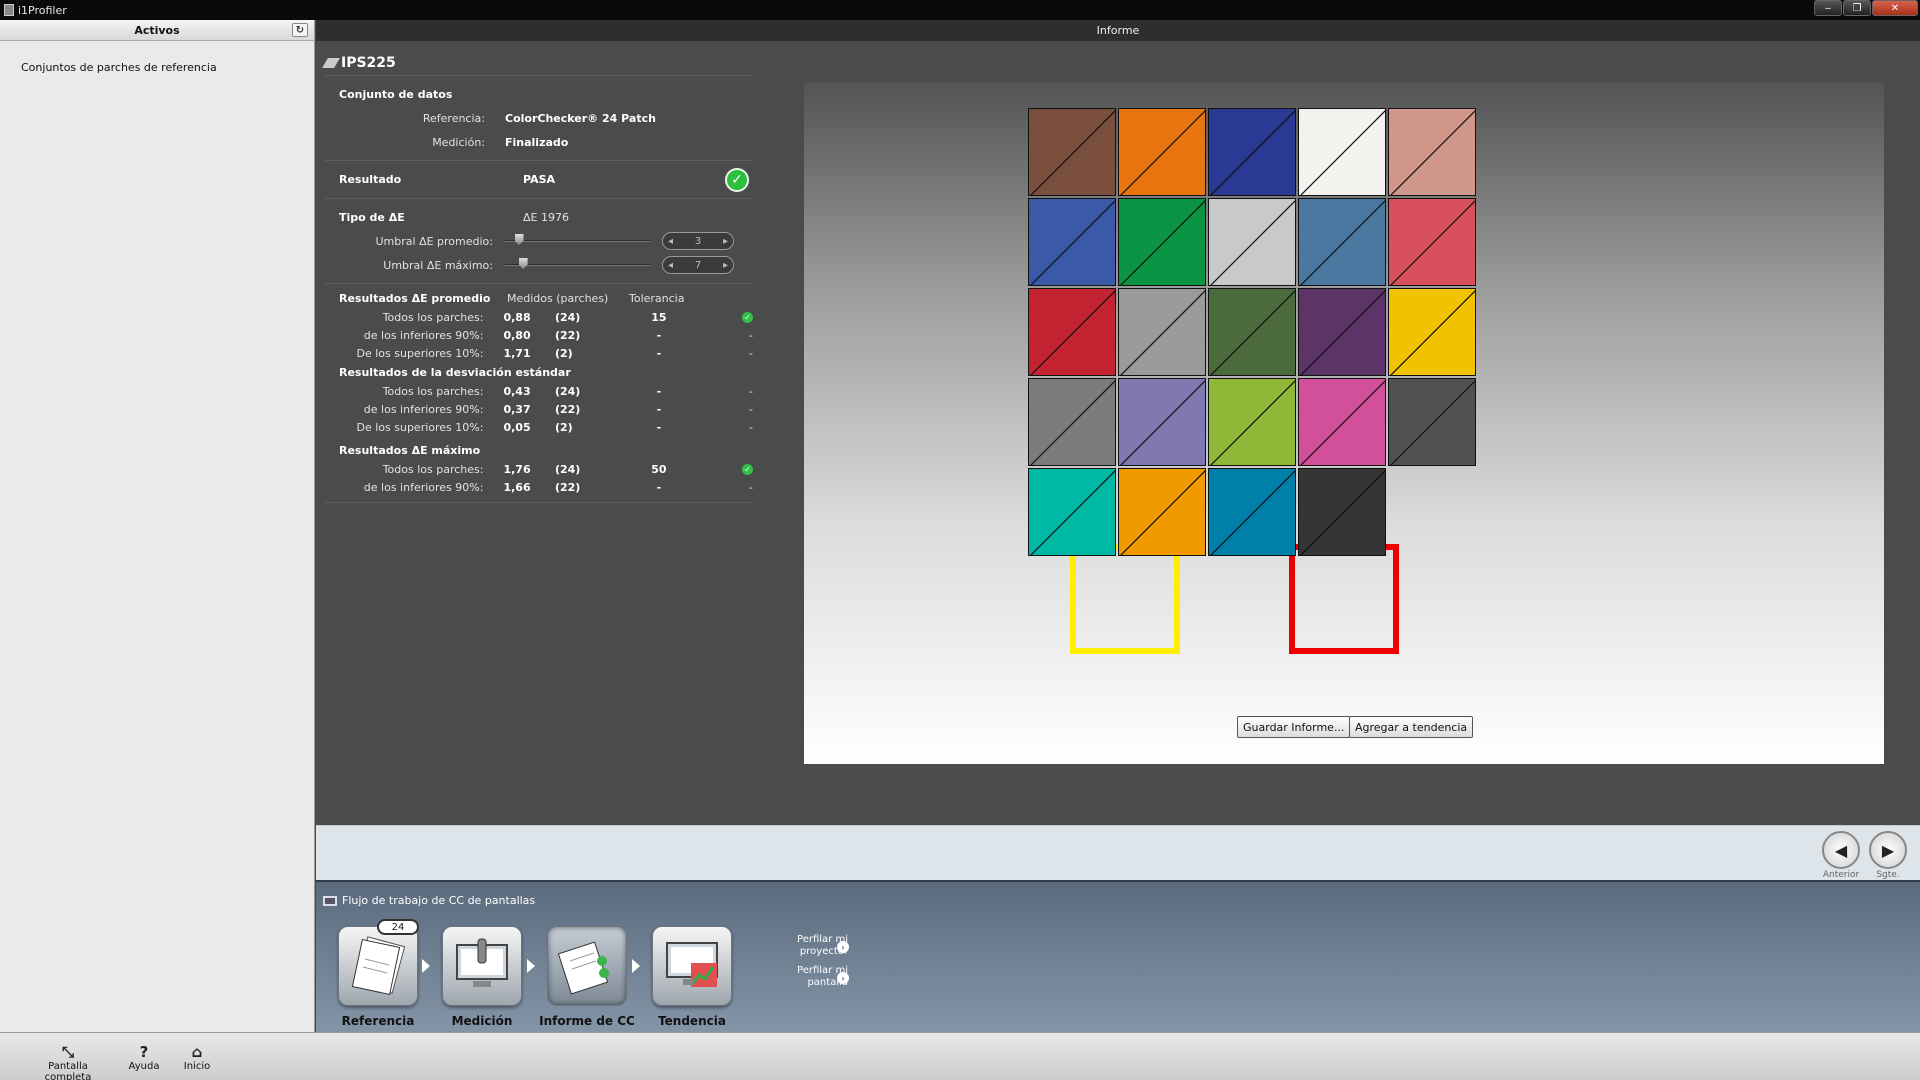  What do you see at coordinates (692, 966) in the screenshot?
I see `step-trend` at bounding box center [692, 966].